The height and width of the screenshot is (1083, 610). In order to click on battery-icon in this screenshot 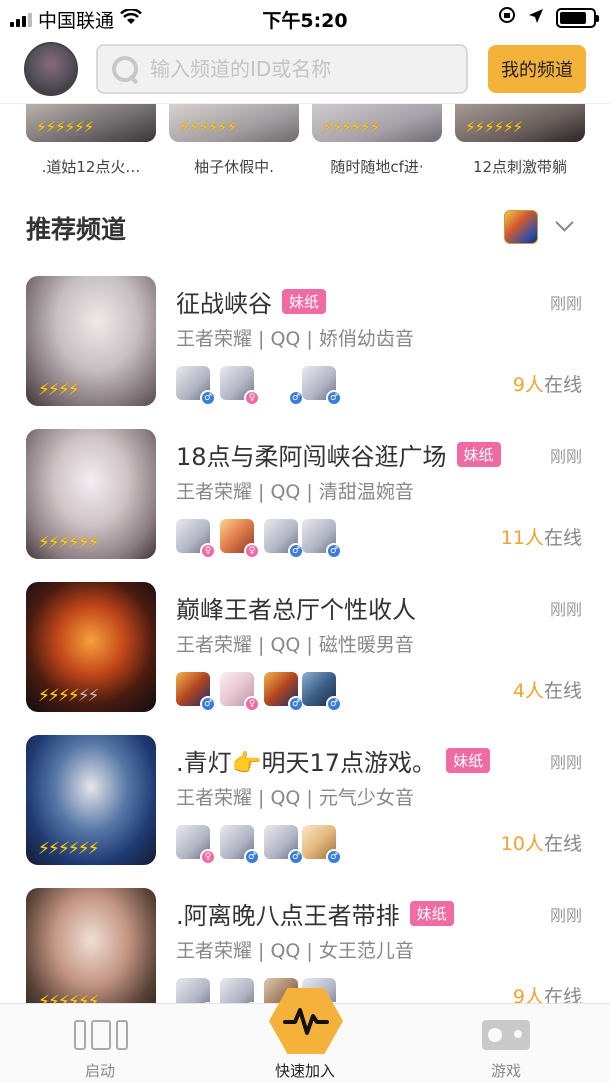, I will do `click(577, 17)`.